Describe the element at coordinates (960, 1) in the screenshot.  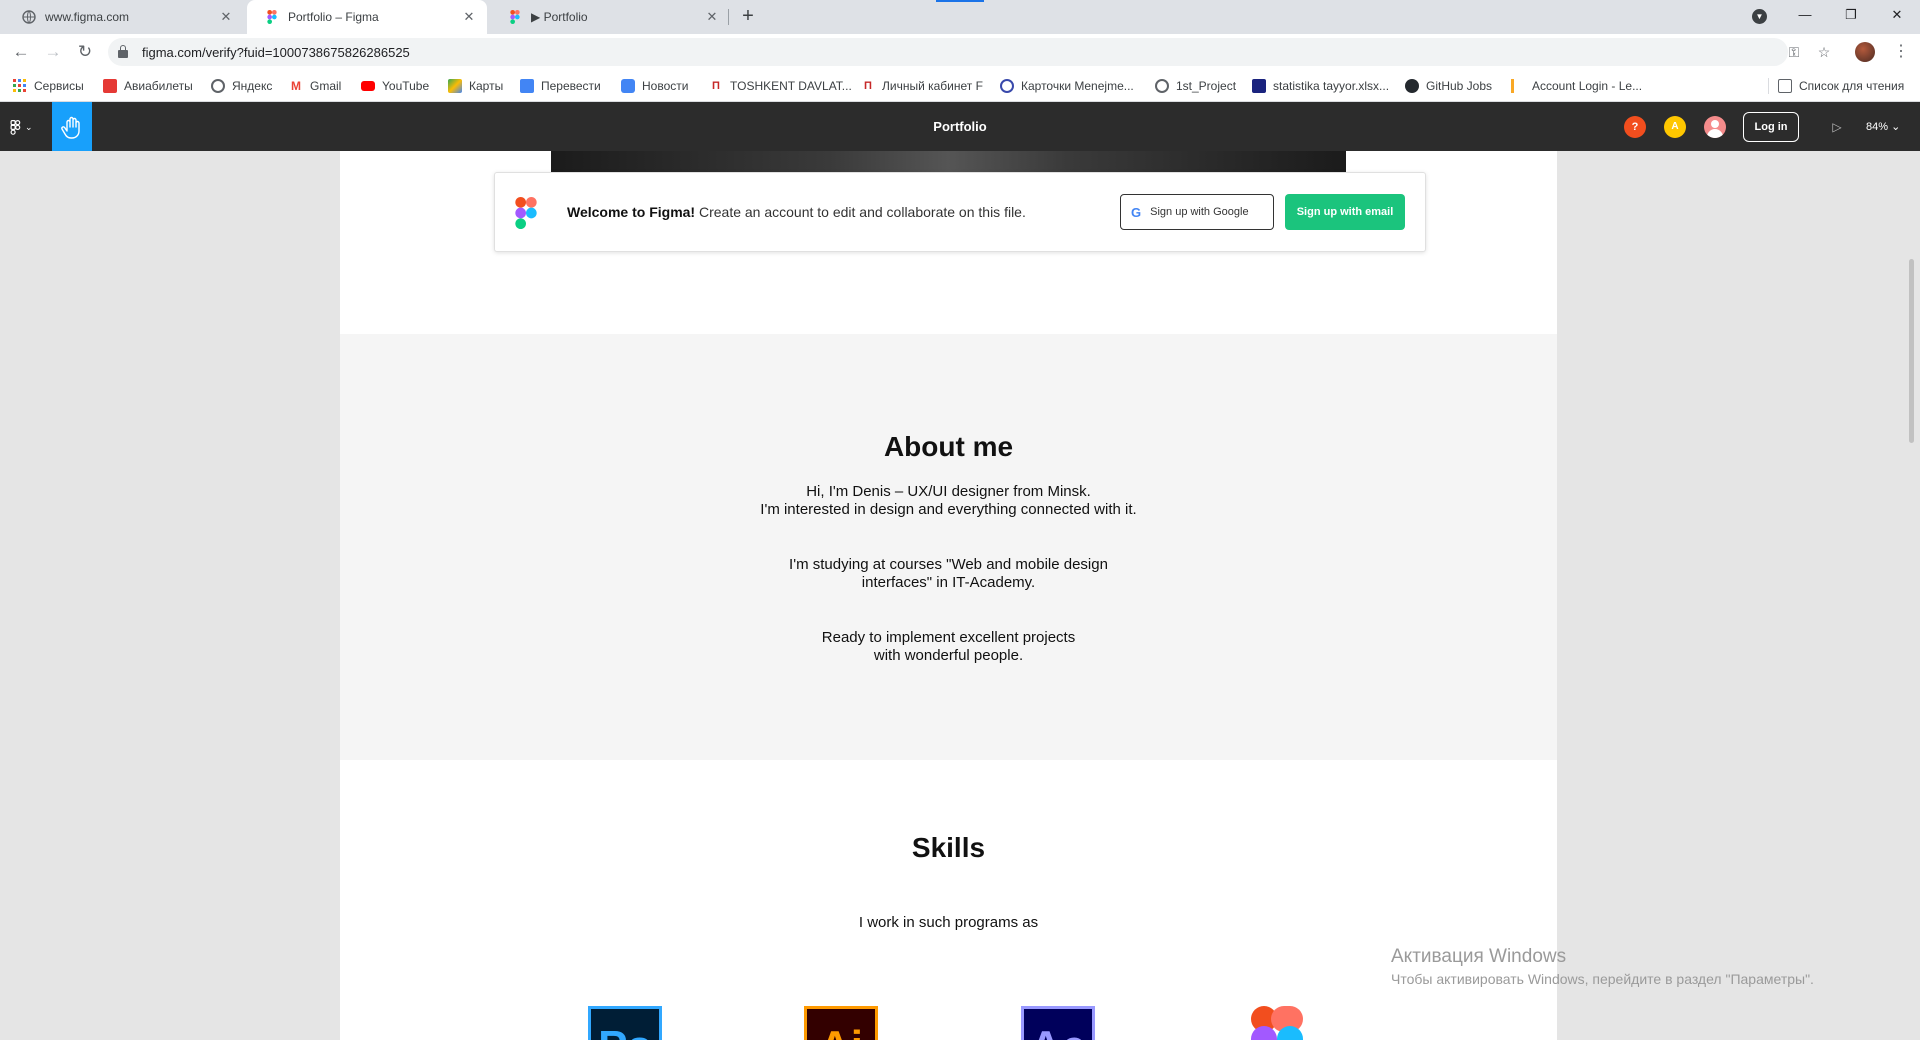
I see `active-indicator` at that location.